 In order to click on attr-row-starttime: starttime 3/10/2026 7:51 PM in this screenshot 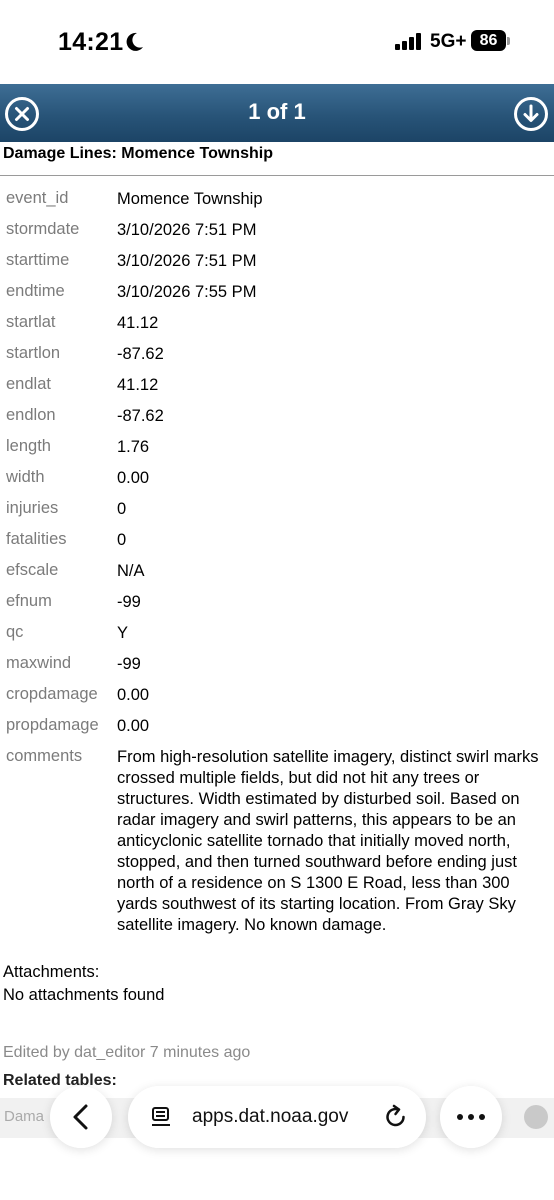, I will do `click(277, 260)`.